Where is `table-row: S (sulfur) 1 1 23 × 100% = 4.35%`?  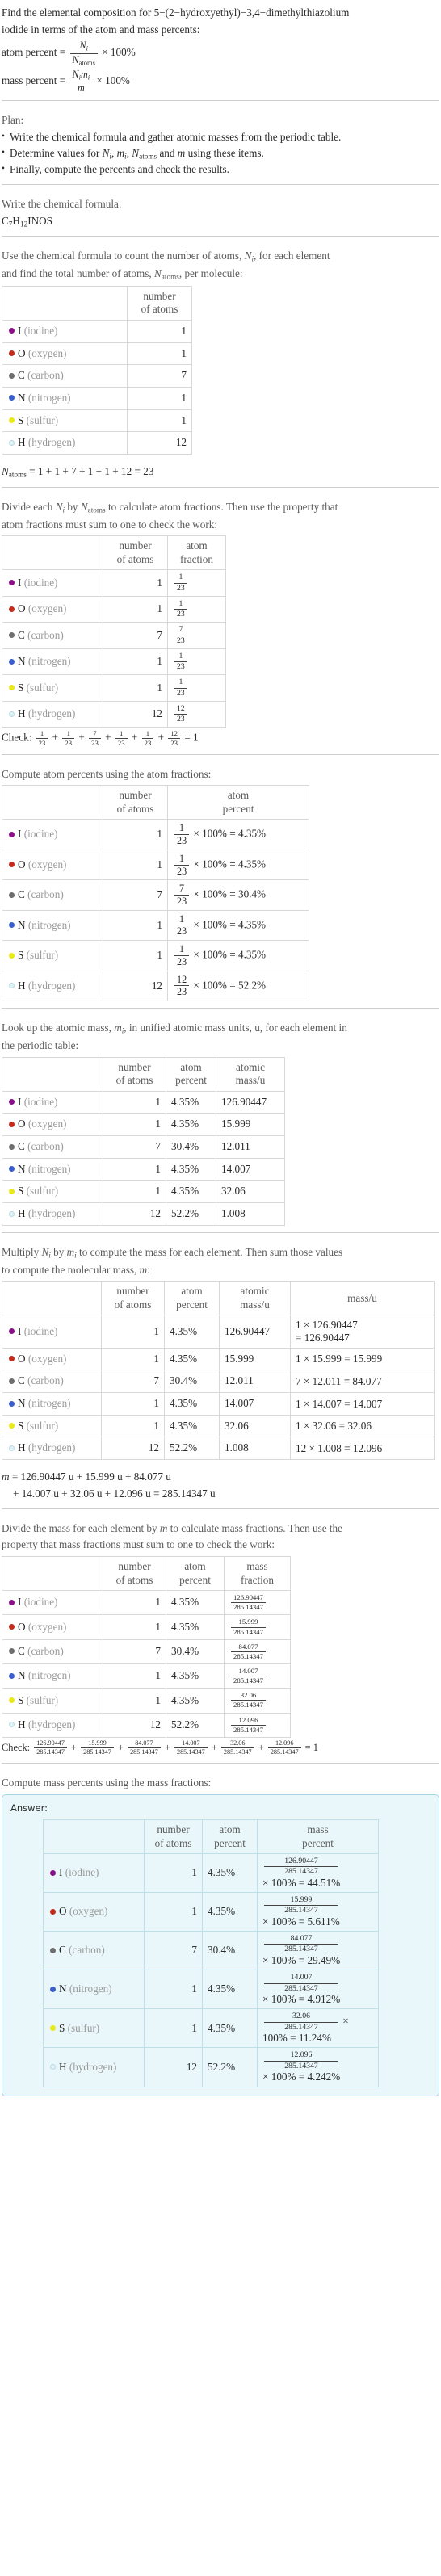 table-row: S (sulfur) 1 1 23 × 100% = 4.35% is located at coordinates (155, 955).